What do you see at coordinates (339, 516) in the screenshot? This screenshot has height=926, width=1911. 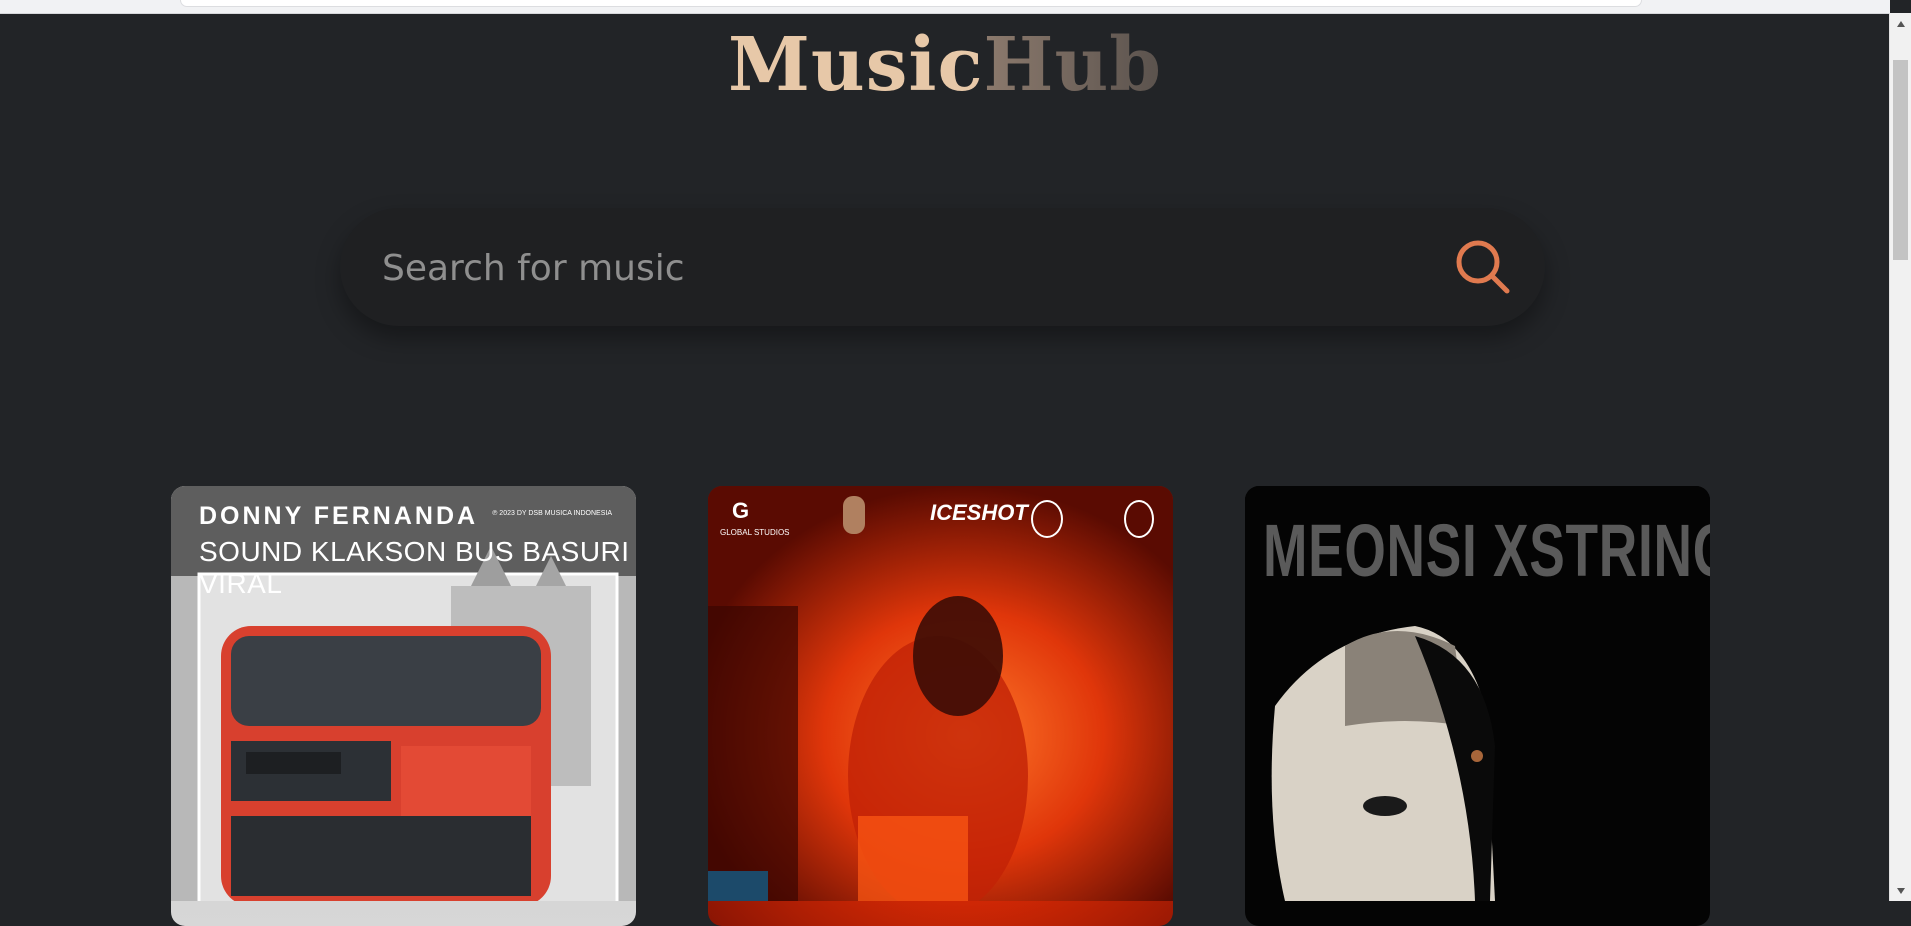 I see `card-artist: DONNY FERNANDA` at bounding box center [339, 516].